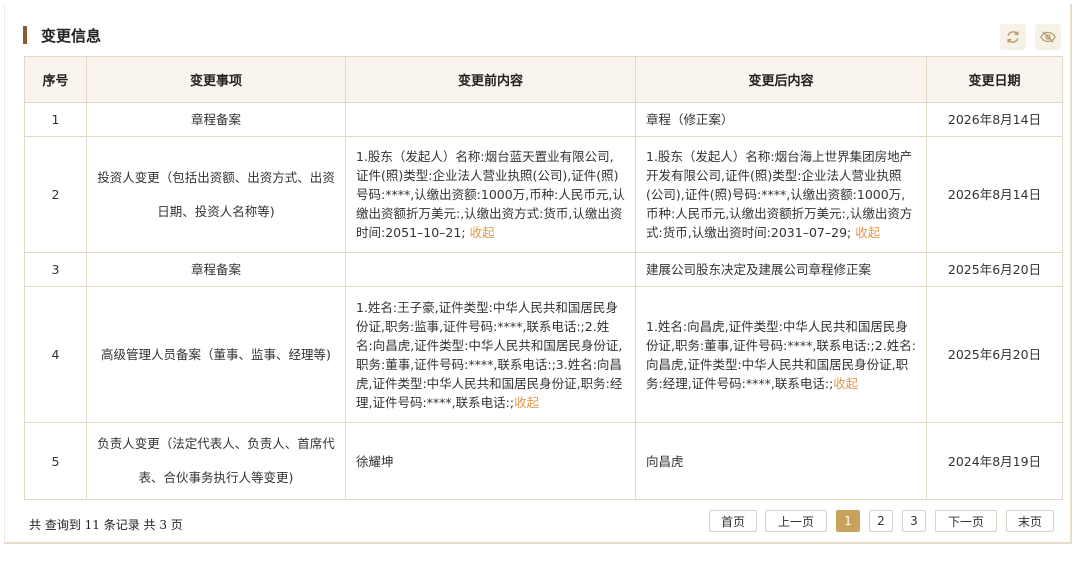 The height and width of the screenshot is (565, 1080). I want to click on refresh-icon, so click(1013, 37).